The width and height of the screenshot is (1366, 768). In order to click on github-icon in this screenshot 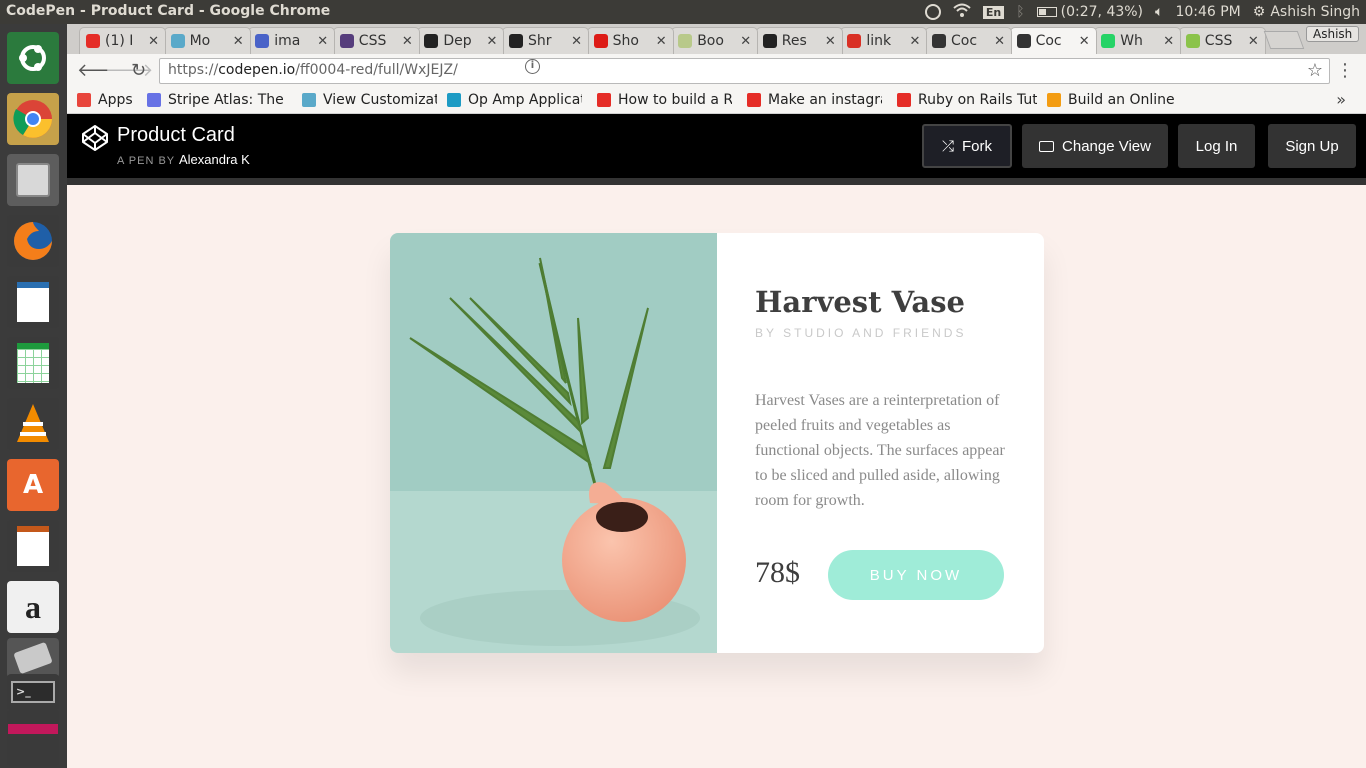, I will do `click(769, 41)`.